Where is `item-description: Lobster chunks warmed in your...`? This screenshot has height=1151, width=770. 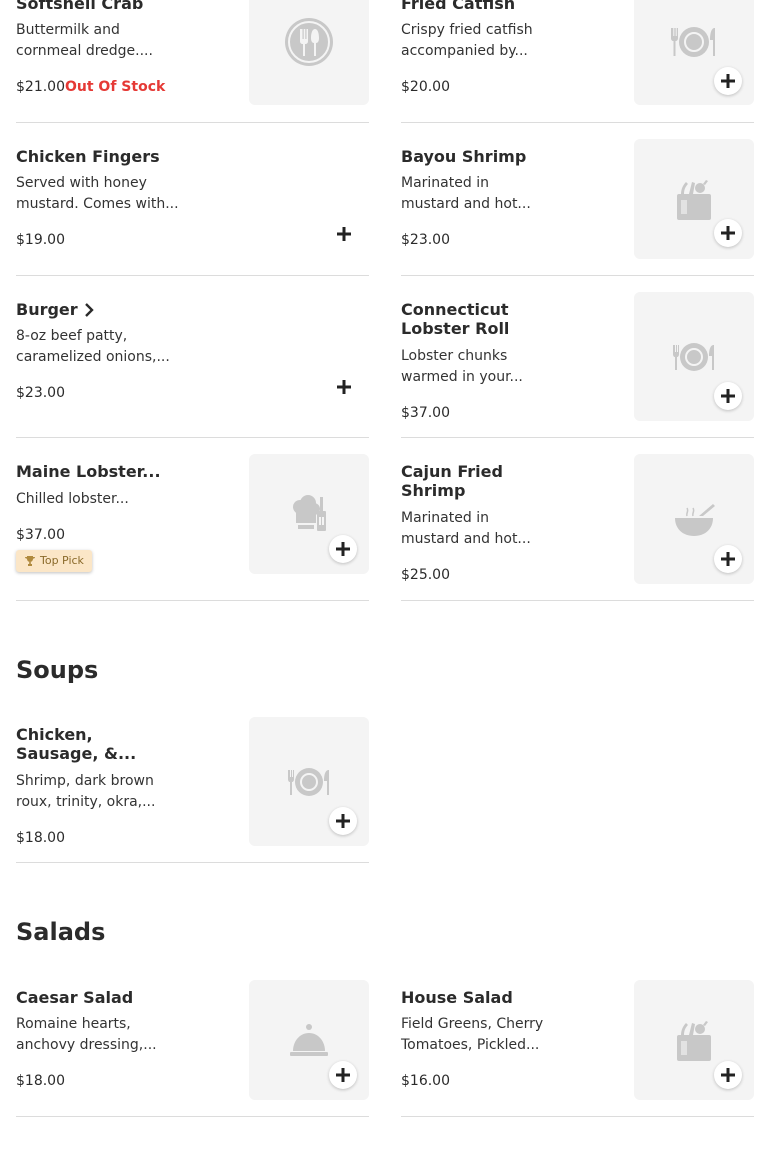
item-description: Lobster chunks warmed in your... is located at coordinates (488, 367).